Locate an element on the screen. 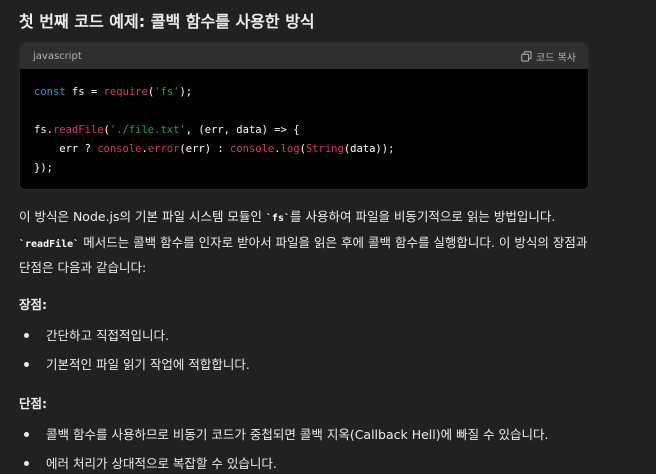 This screenshot has height=474, width=656. code-token: './file.txt' is located at coordinates (147, 130).